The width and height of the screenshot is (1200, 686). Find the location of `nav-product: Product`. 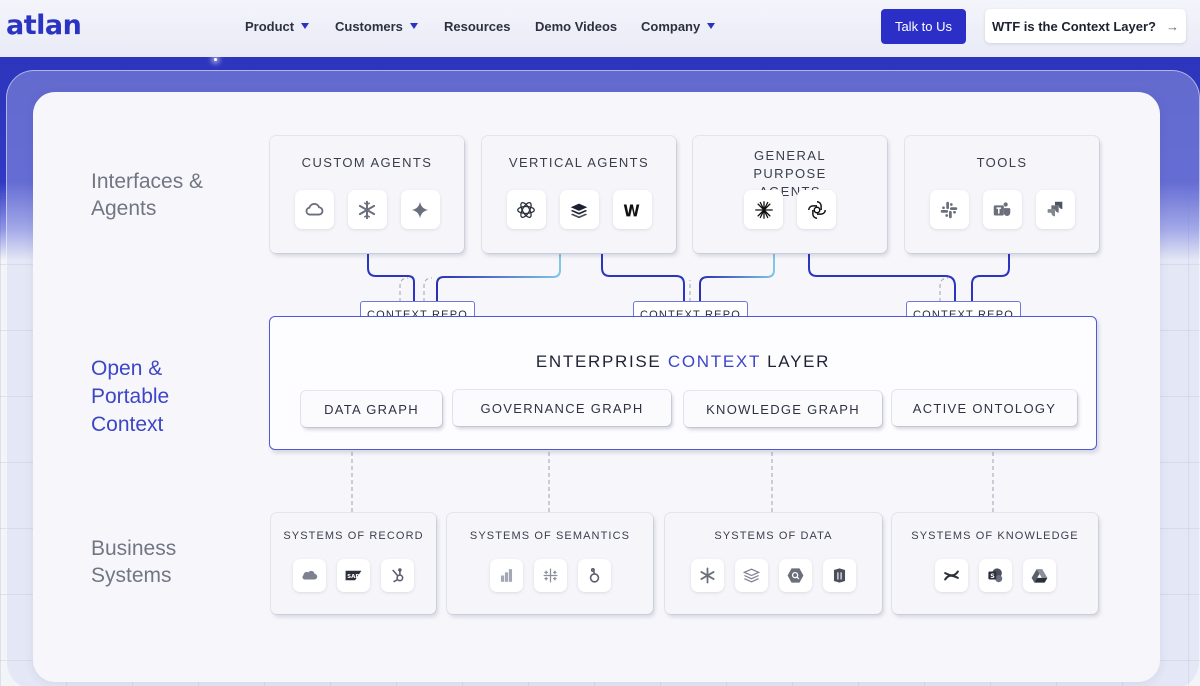

nav-product: Product is located at coordinates (277, 26).